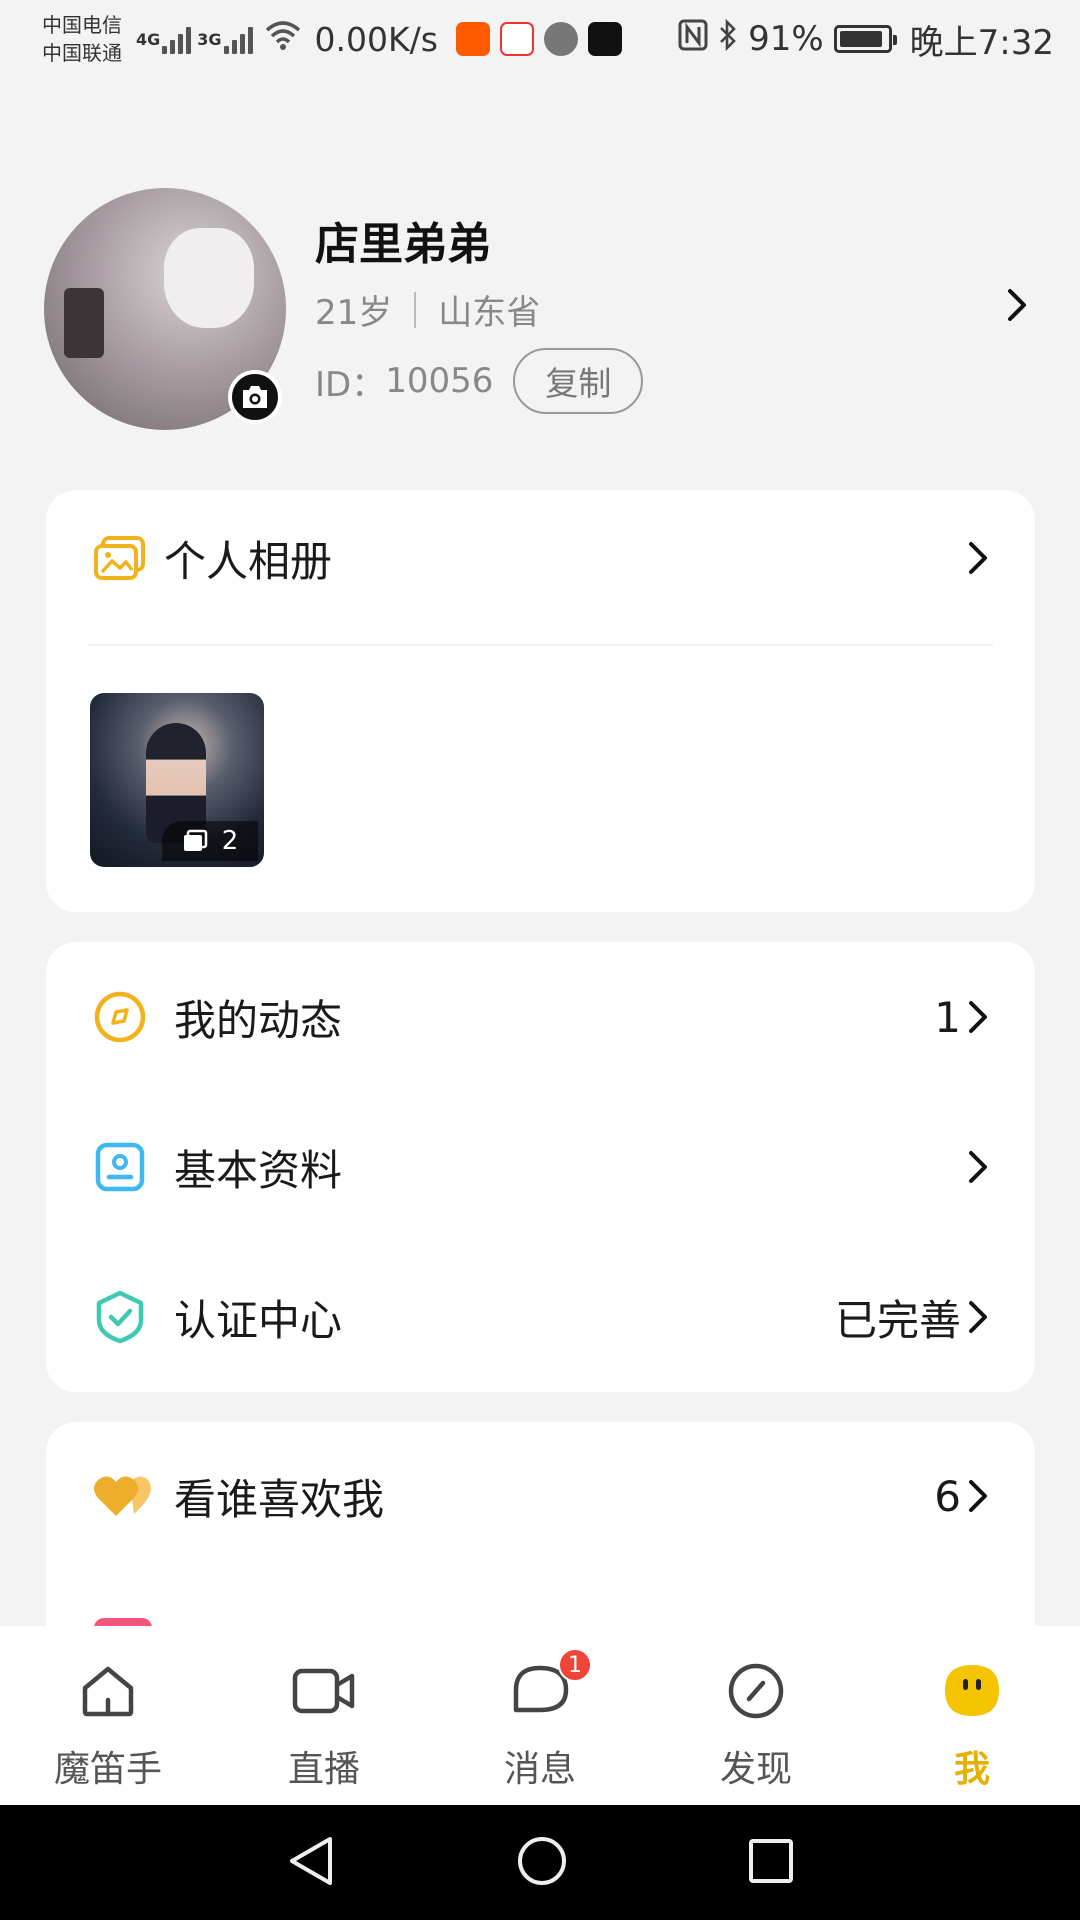 The image size is (1080, 1920). What do you see at coordinates (756, 1691) in the screenshot?
I see `discover-icon` at bounding box center [756, 1691].